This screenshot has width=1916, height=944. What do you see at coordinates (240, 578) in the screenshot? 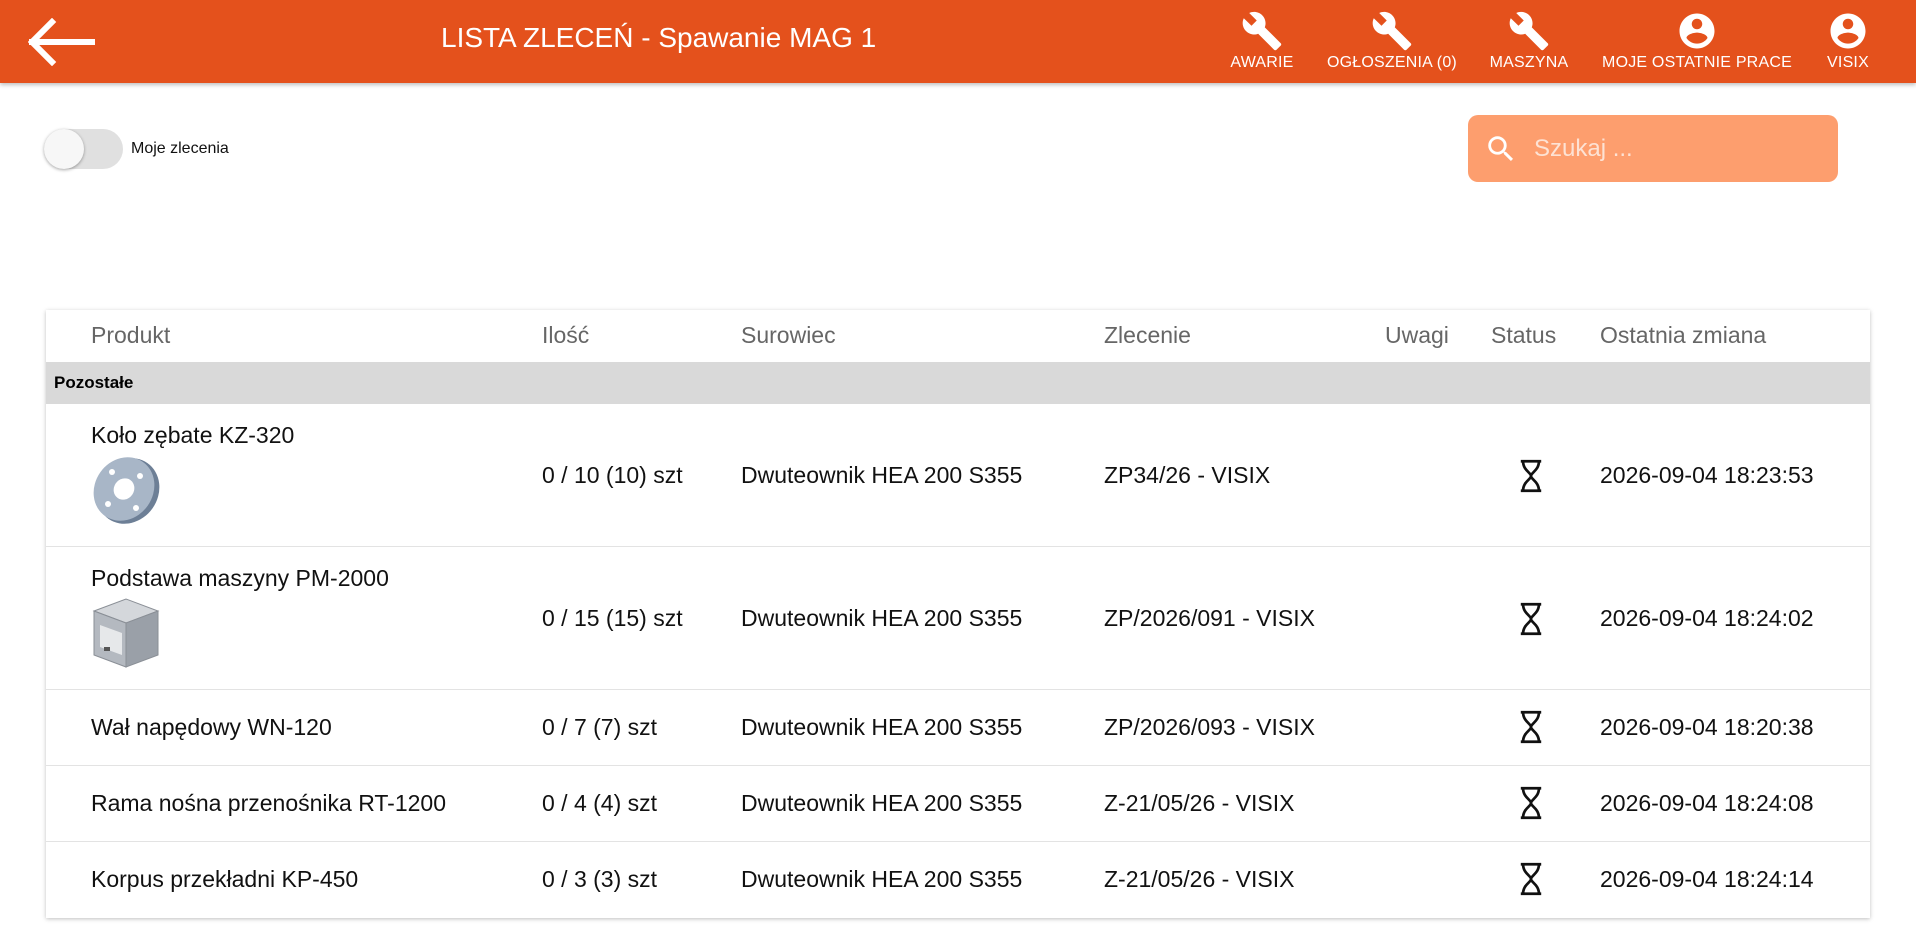
I see `product-name: Podstawa maszyny PM-2000` at bounding box center [240, 578].